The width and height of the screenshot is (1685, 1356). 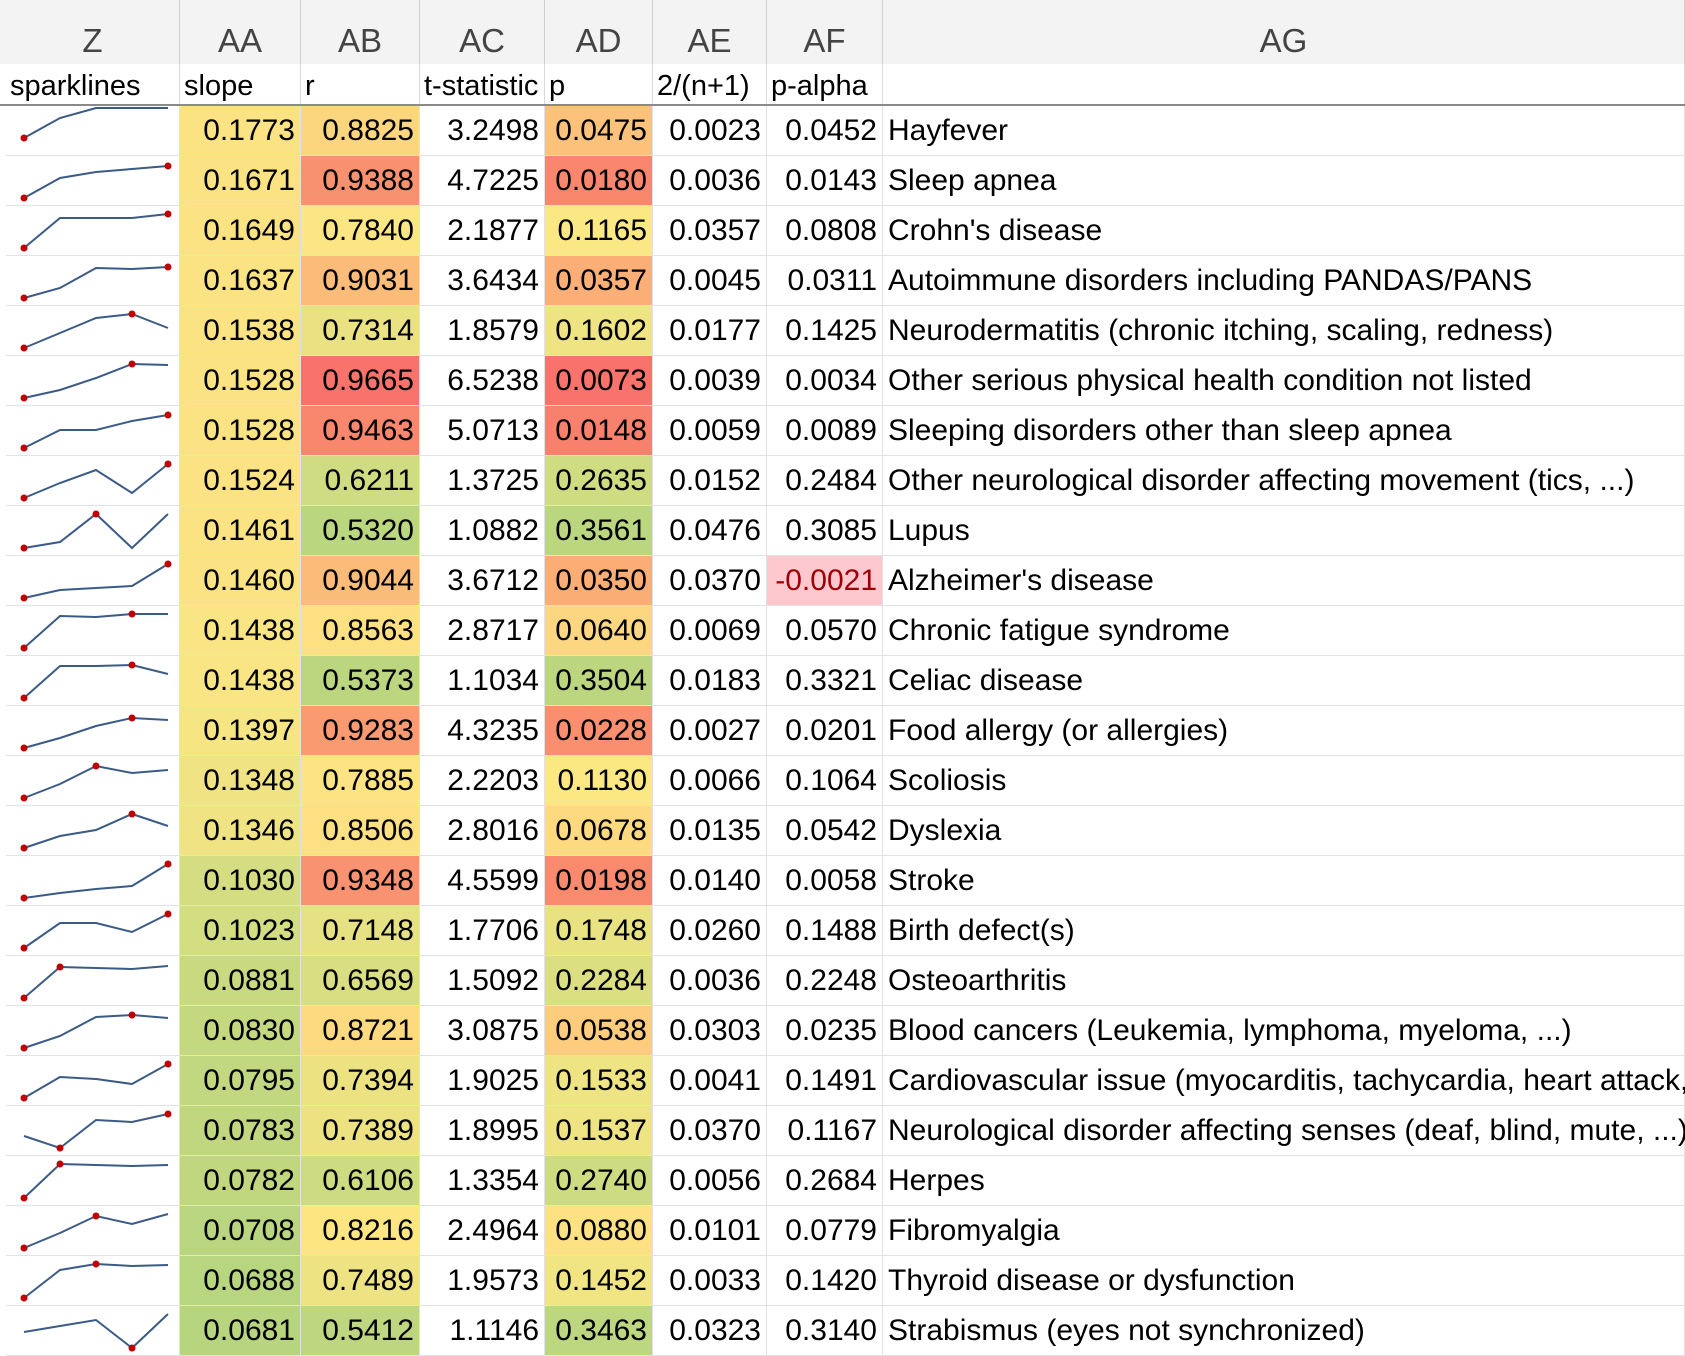 I want to click on column-header-ad: AD, so click(x=599, y=32).